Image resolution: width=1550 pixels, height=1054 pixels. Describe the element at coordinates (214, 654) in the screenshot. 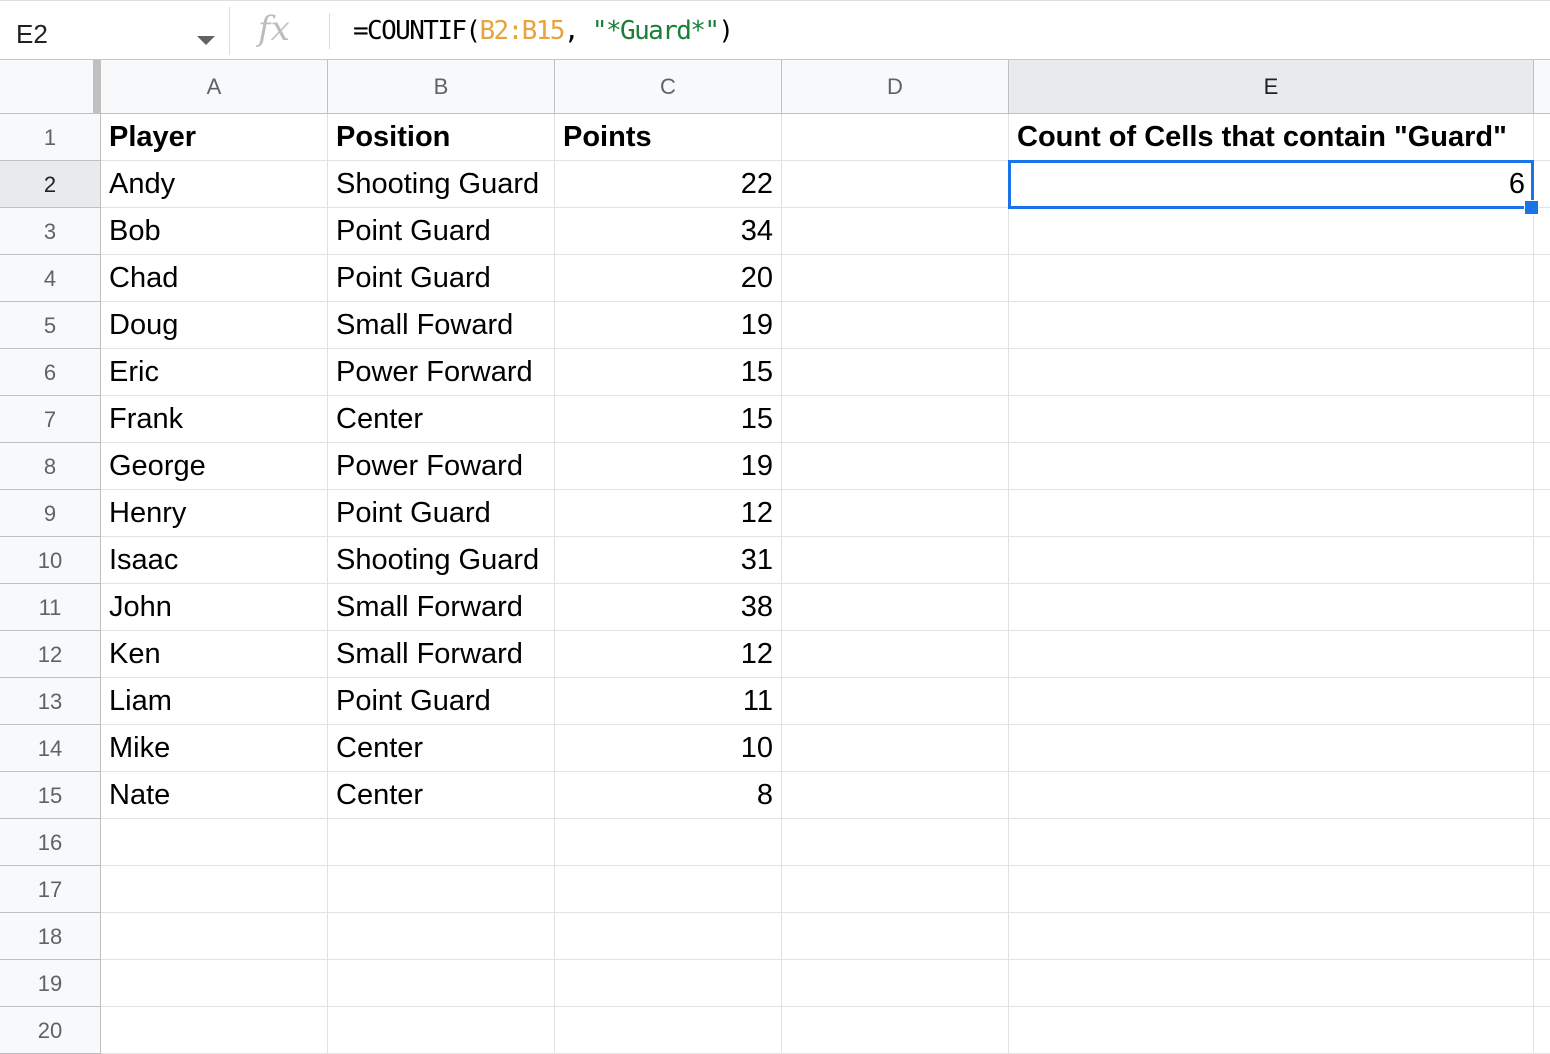

I see `cell-a12: Ken` at that location.